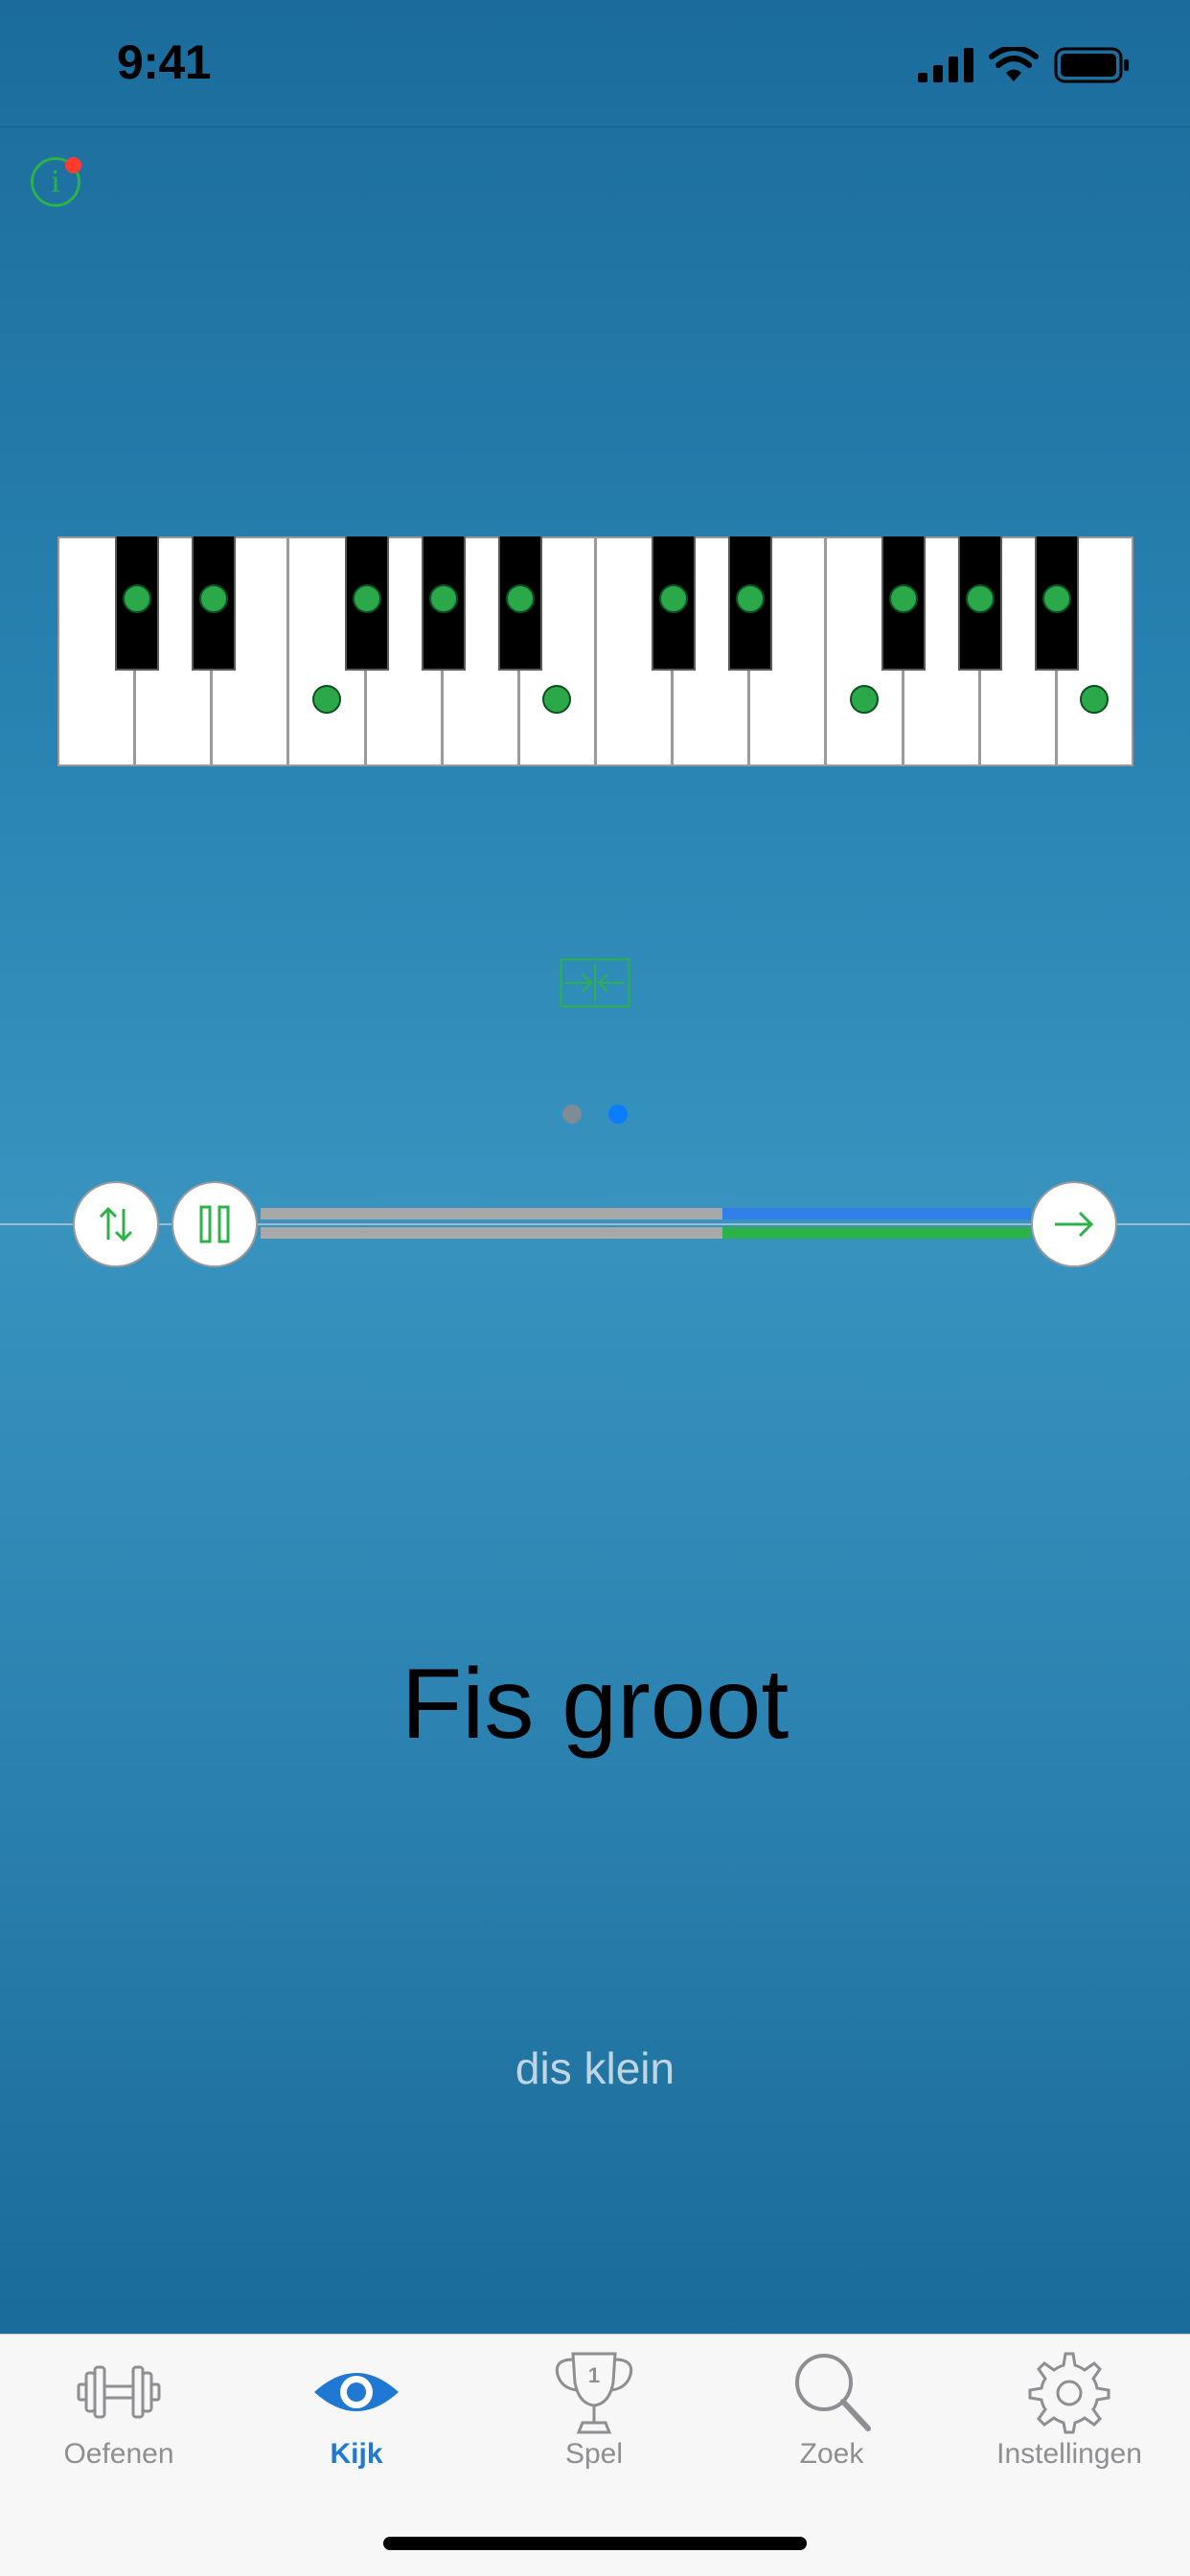  I want to click on trophy-icon: 1, so click(594, 2393).